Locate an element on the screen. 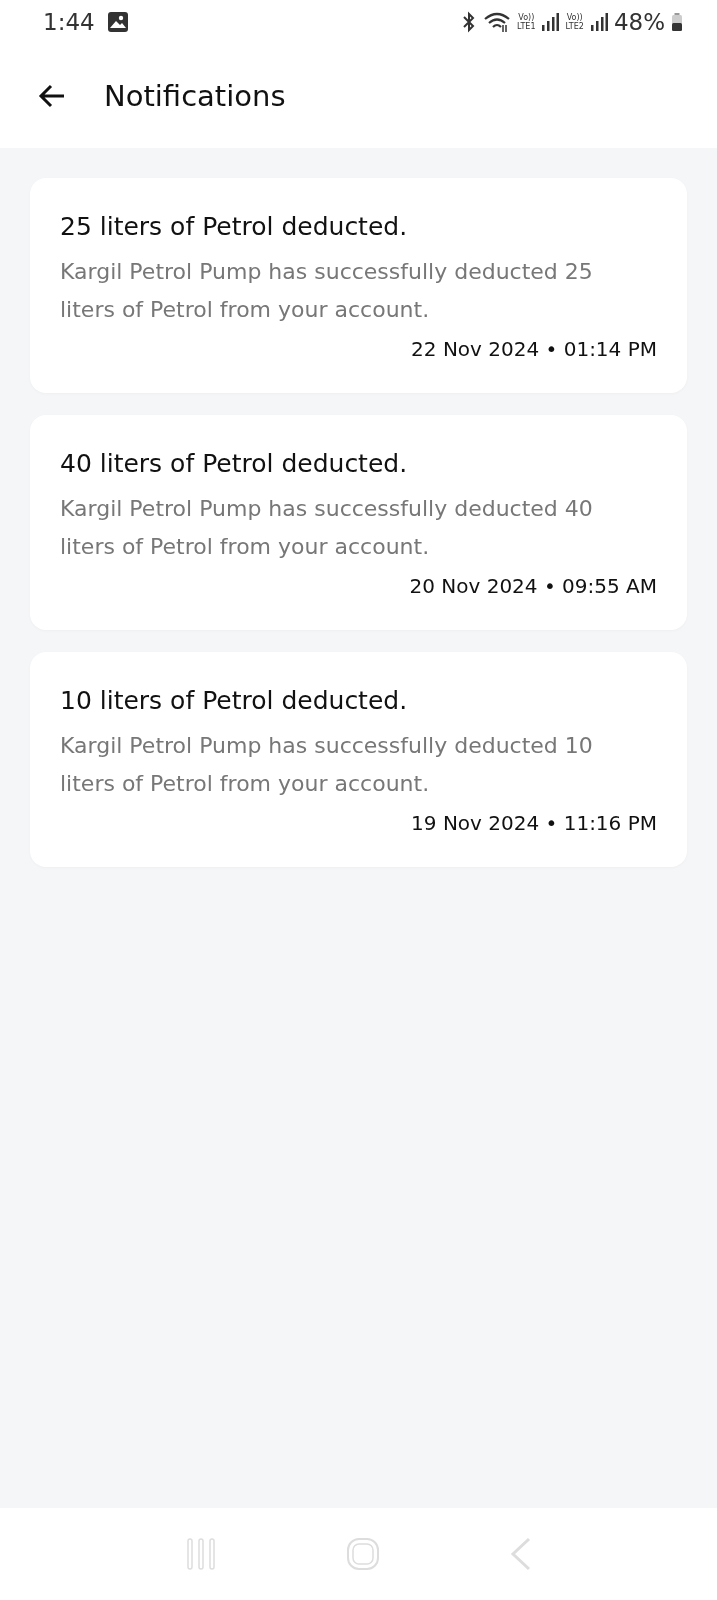 The width and height of the screenshot is (717, 1600). notification-card: 10 liters of Petrol deducted. Kargil Petrol Pump has successfully deducted 10 liters of Petrol from your account. 19 Nov 2024 • 11:16 PM is located at coordinates (358, 759).